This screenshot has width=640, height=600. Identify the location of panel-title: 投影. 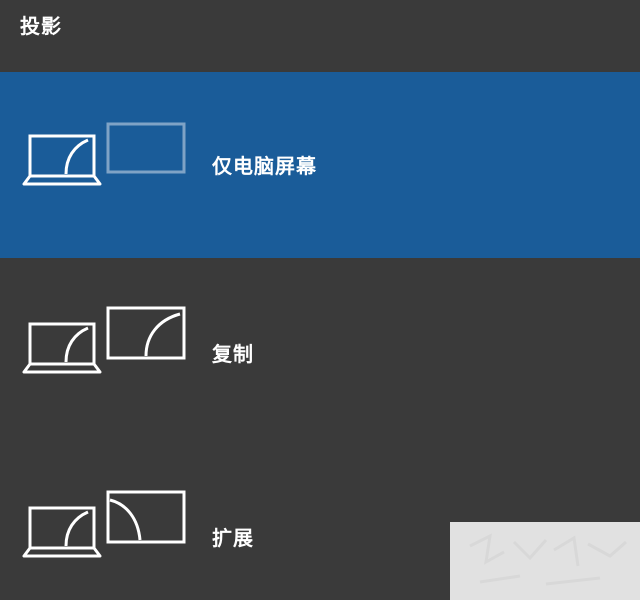
(41, 26).